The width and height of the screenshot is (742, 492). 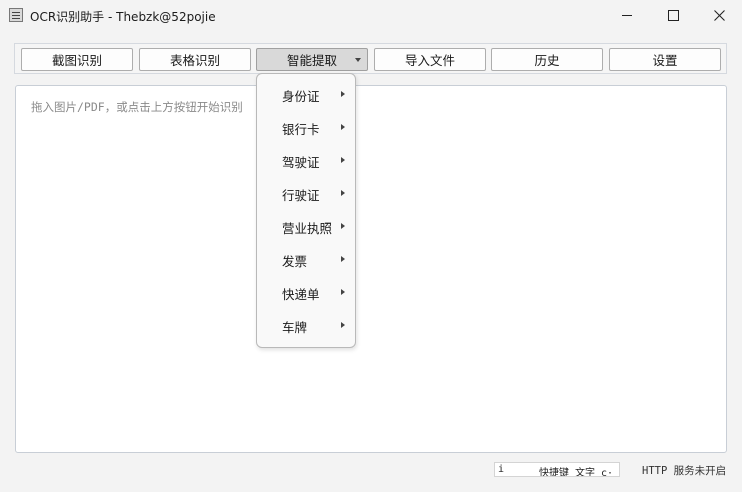 I want to click on menu-item-express-waybill: 快递单, so click(x=306, y=293).